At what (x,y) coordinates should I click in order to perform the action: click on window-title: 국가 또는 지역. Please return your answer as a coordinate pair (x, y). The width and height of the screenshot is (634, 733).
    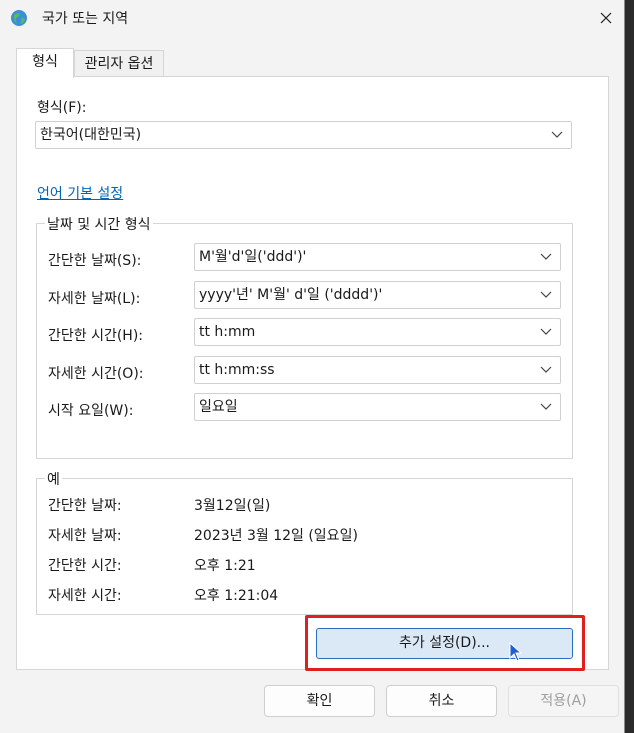
    Looking at the image, I should click on (85, 19).